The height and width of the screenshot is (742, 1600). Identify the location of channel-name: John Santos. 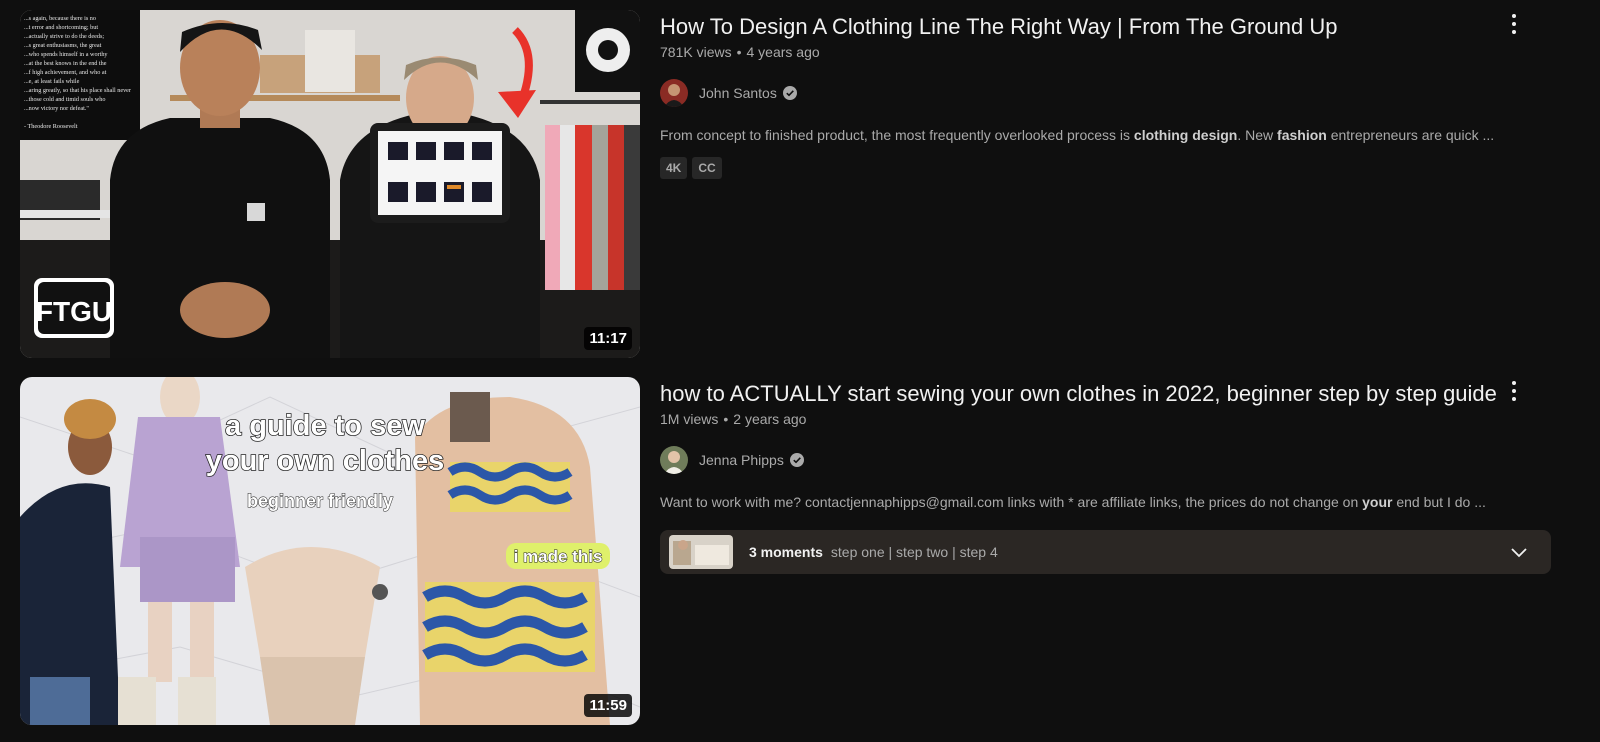
(738, 93).